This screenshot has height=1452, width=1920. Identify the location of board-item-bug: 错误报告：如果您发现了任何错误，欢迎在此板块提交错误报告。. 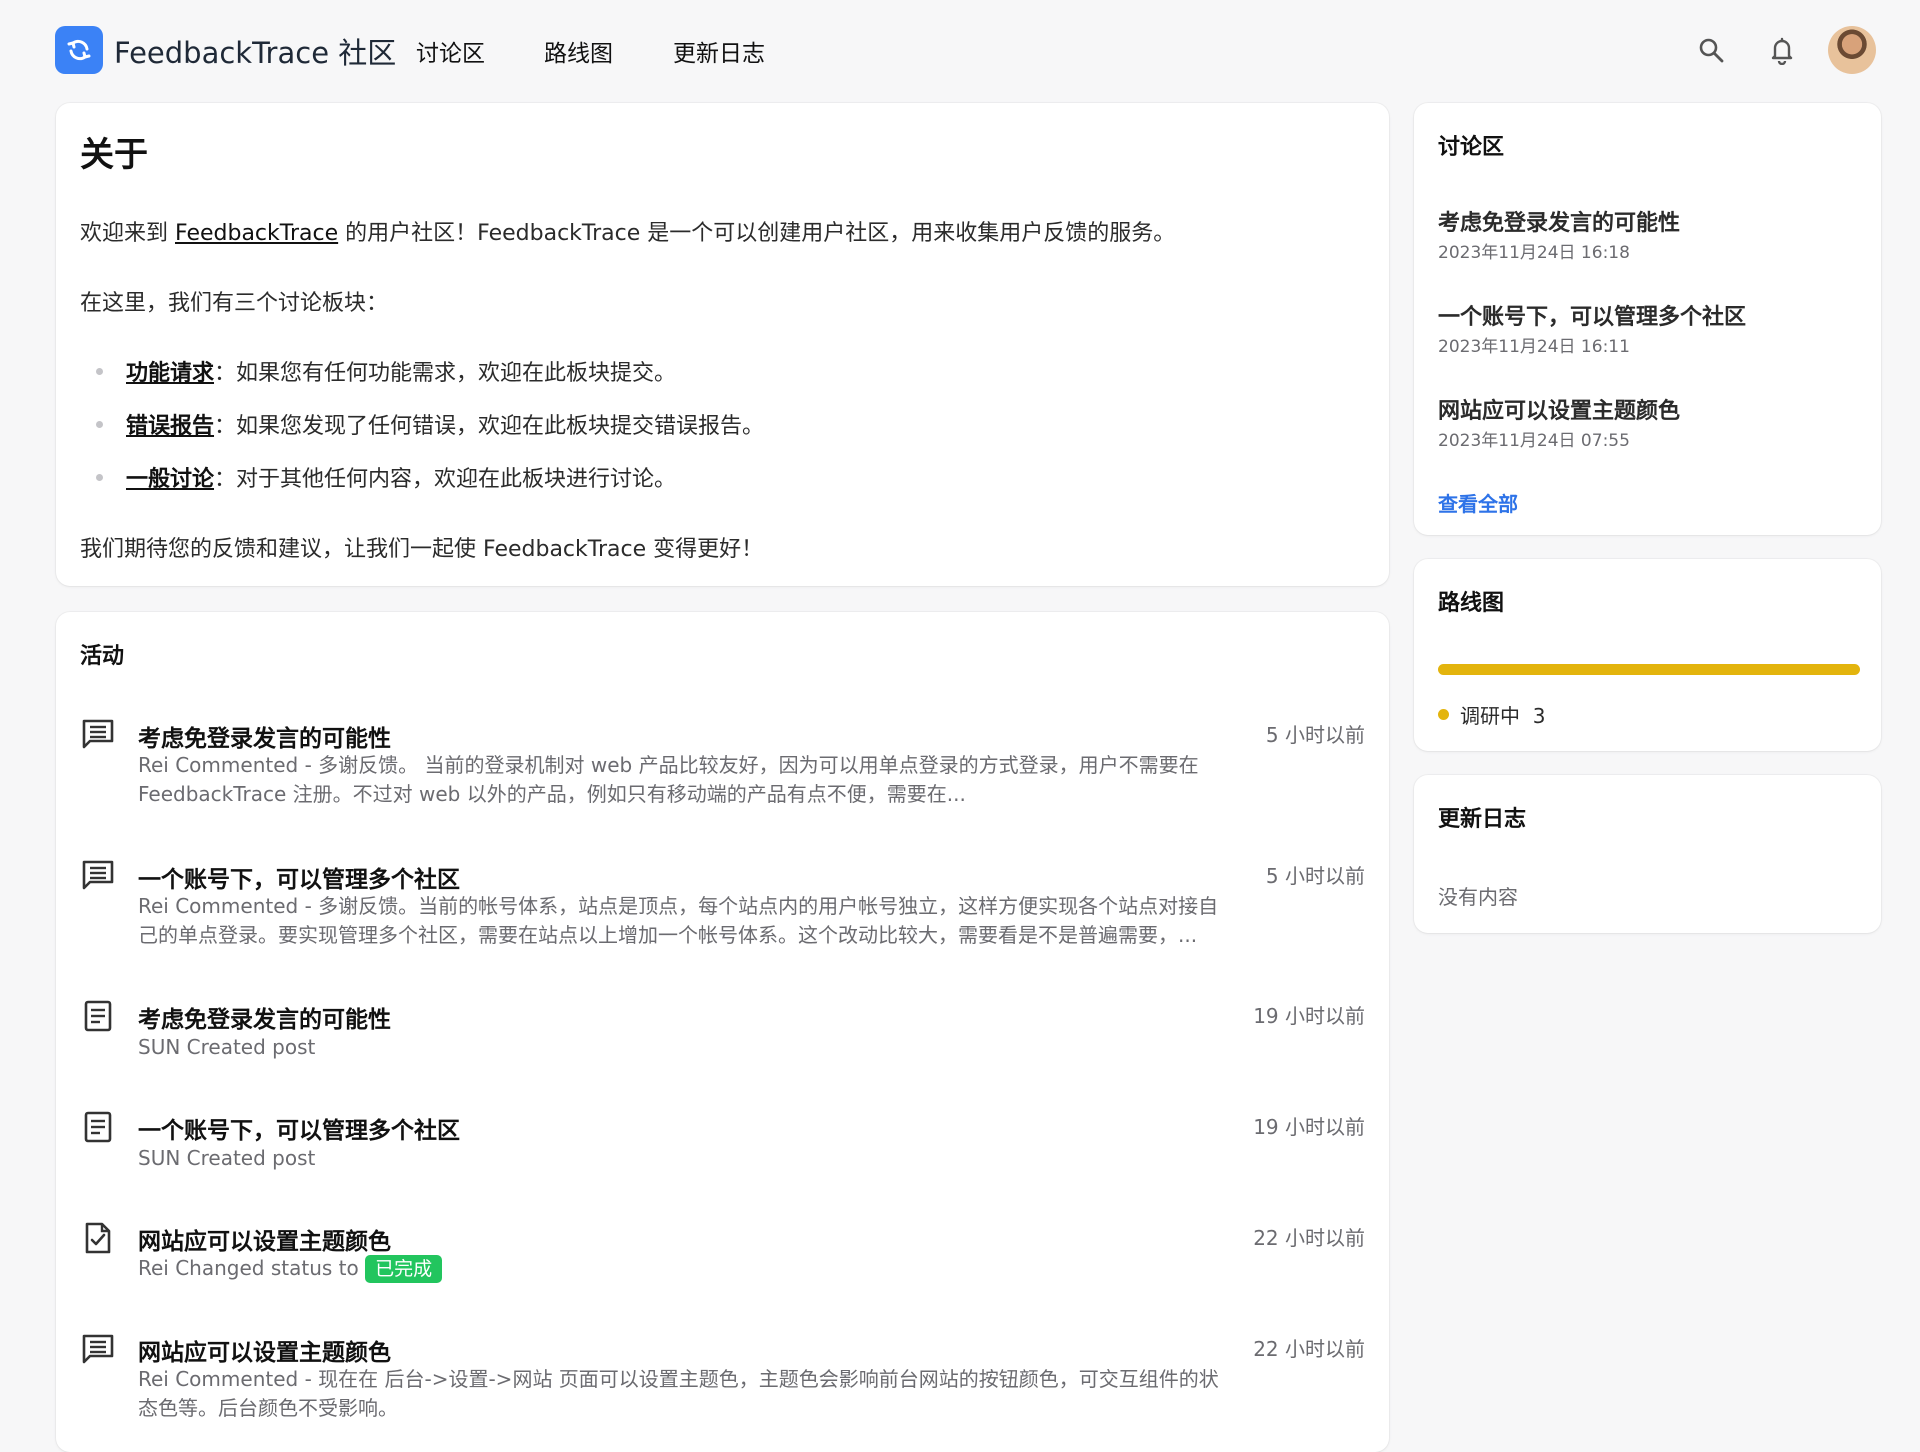
(445, 424).